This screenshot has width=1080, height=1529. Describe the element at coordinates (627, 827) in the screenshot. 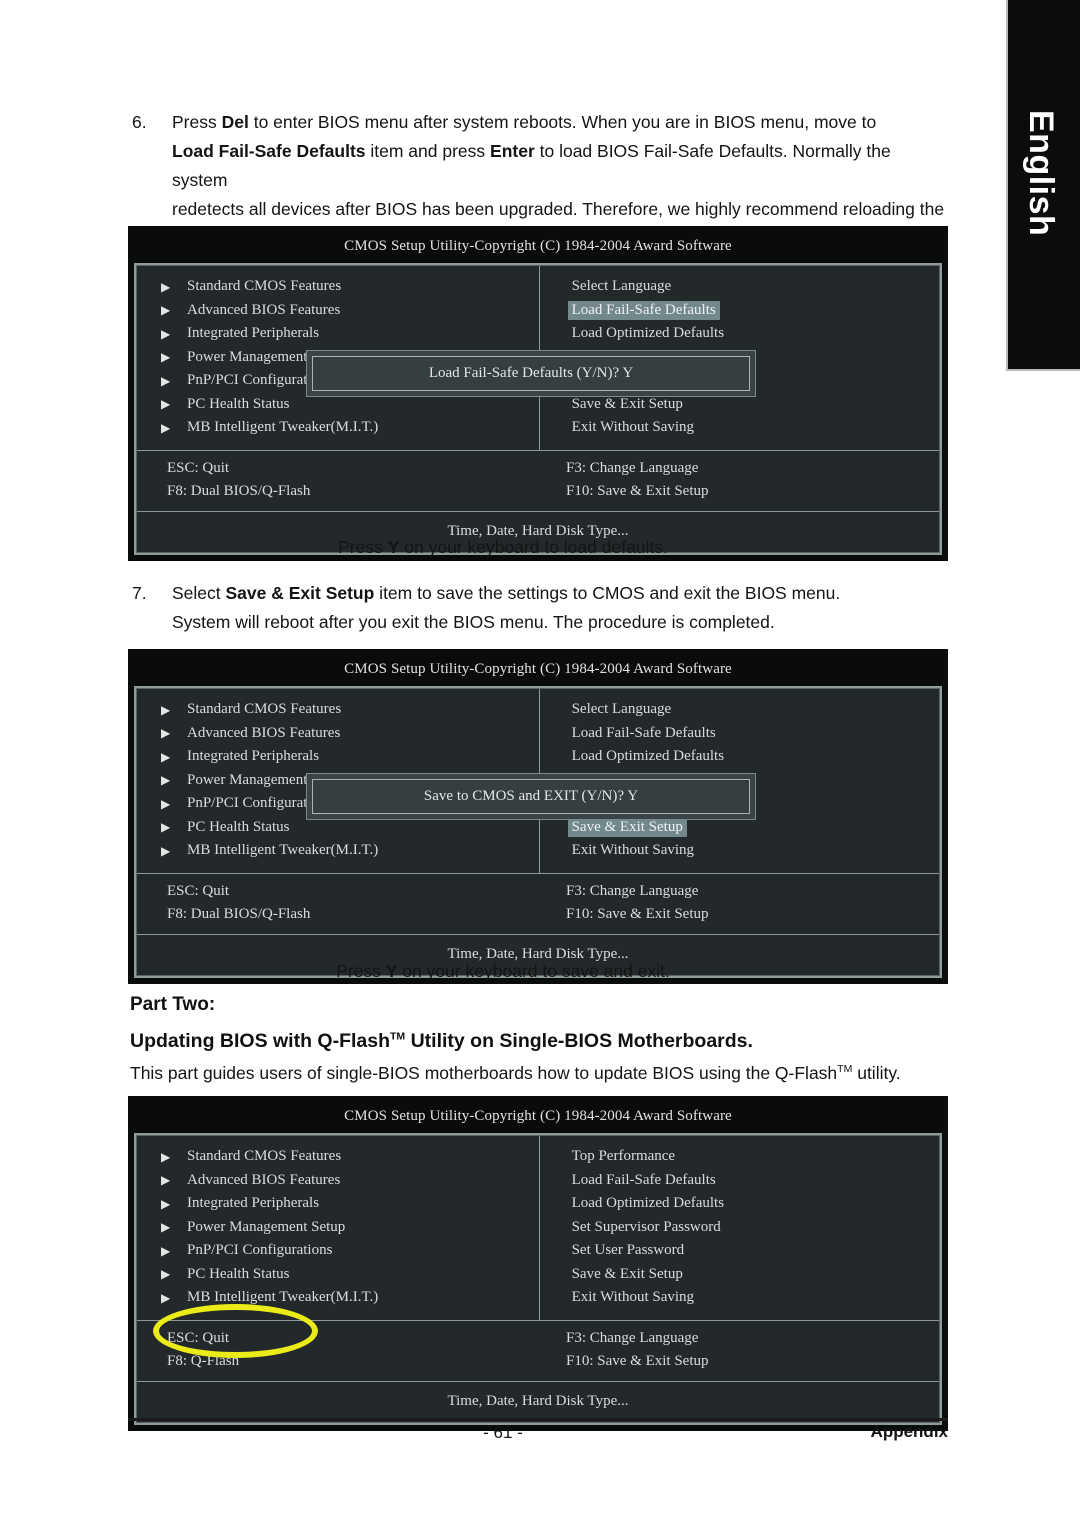

I see `bios-menu-item-label: Save & Exit Setup` at that location.